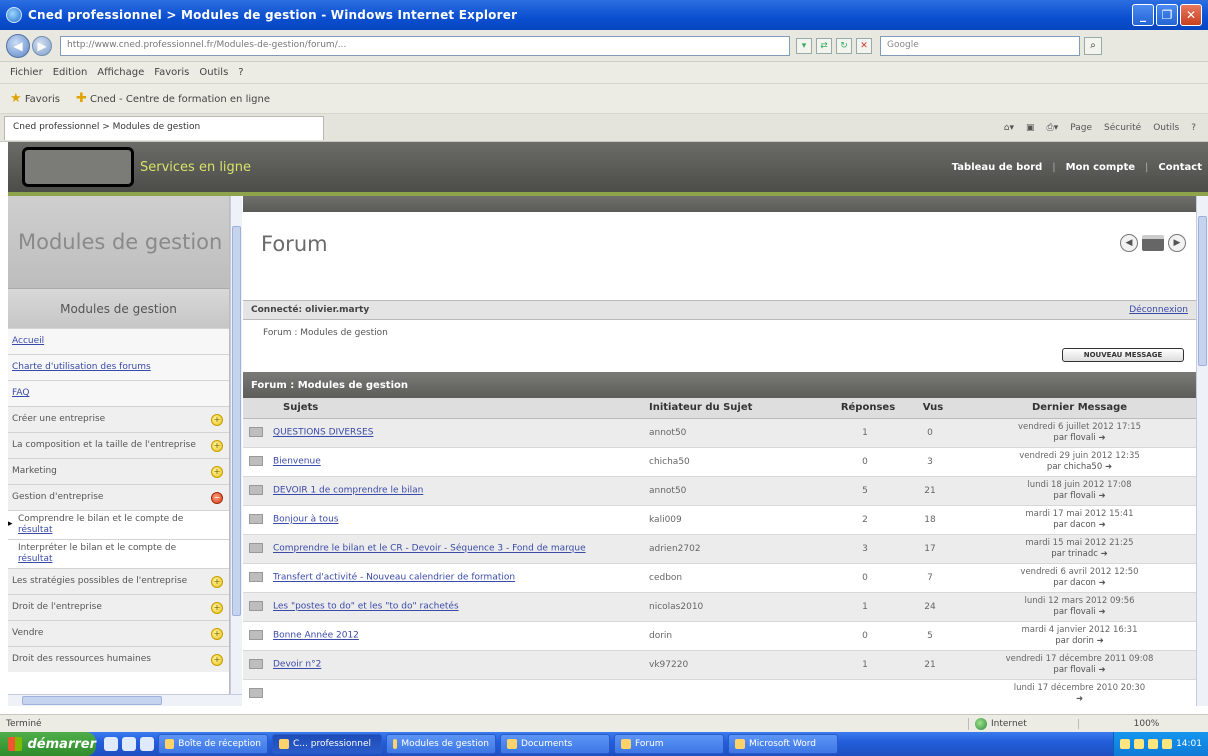 Image resolution: width=1208 pixels, height=756 pixels. What do you see at coordinates (864, 45) in the screenshot?
I see `stop-icon: ✕` at bounding box center [864, 45].